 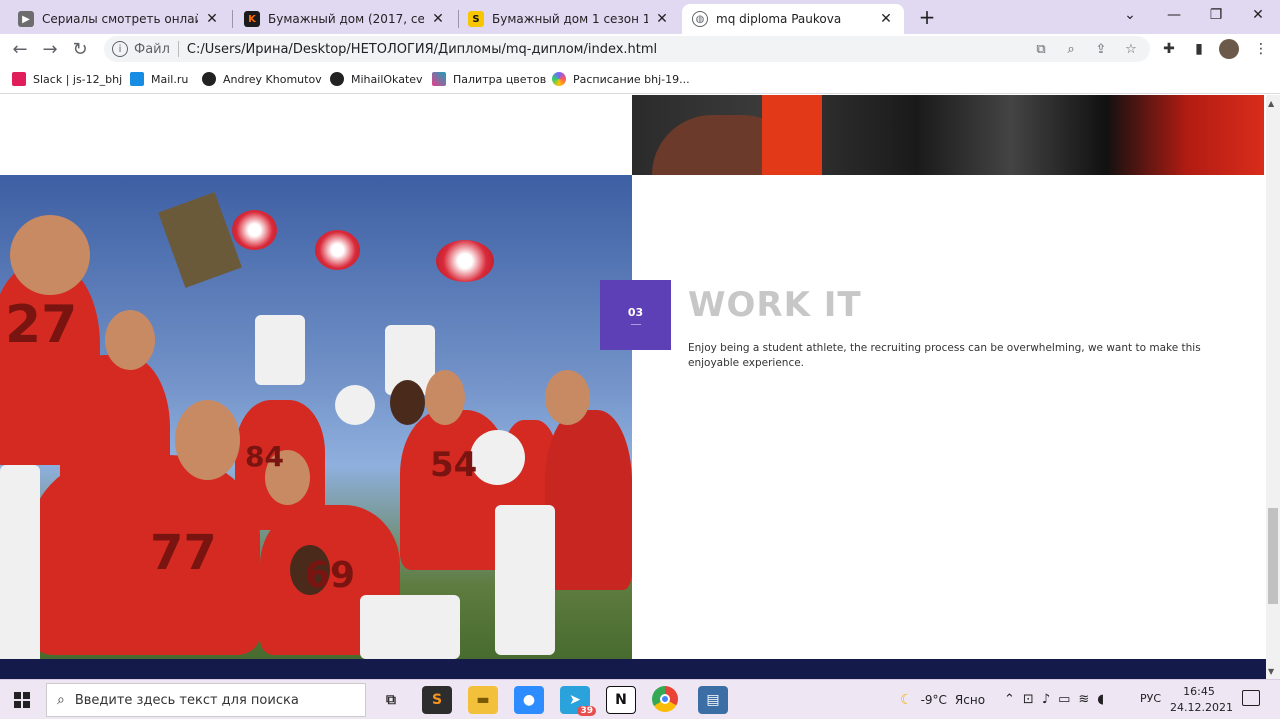 I want to click on zoom-app-icon: ●, so click(x=529, y=700).